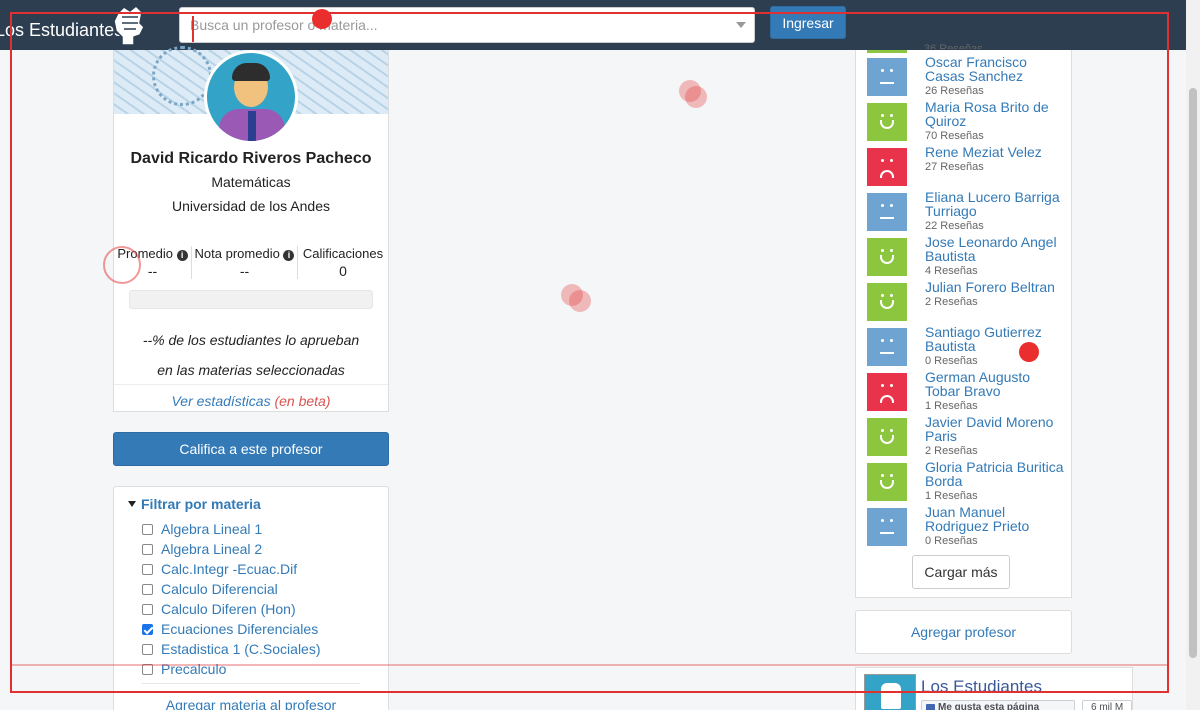 The image size is (1200, 710). I want to click on stat-value: 0, so click(343, 271).